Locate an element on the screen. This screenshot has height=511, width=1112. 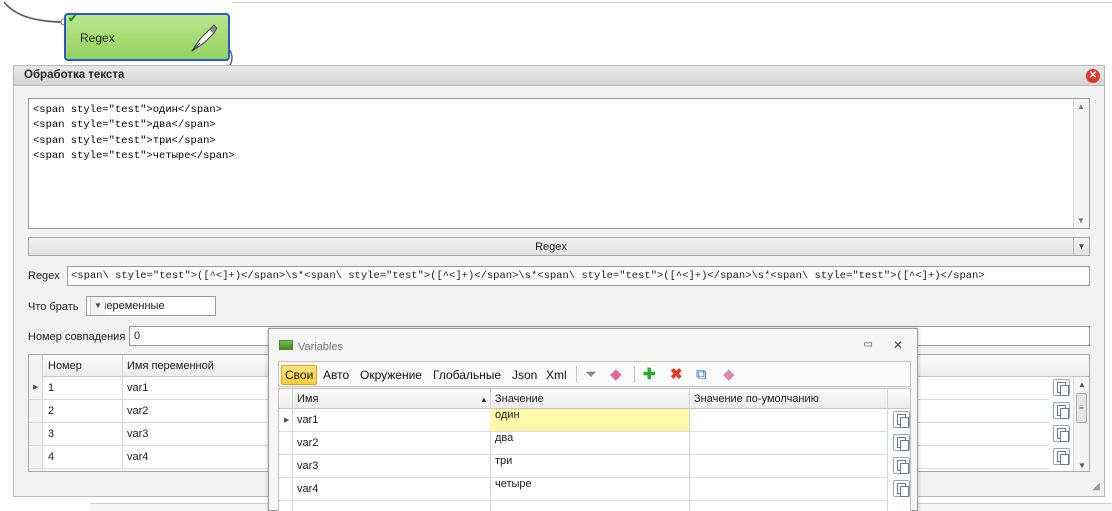
node-title: Regex is located at coordinates (97, 38).